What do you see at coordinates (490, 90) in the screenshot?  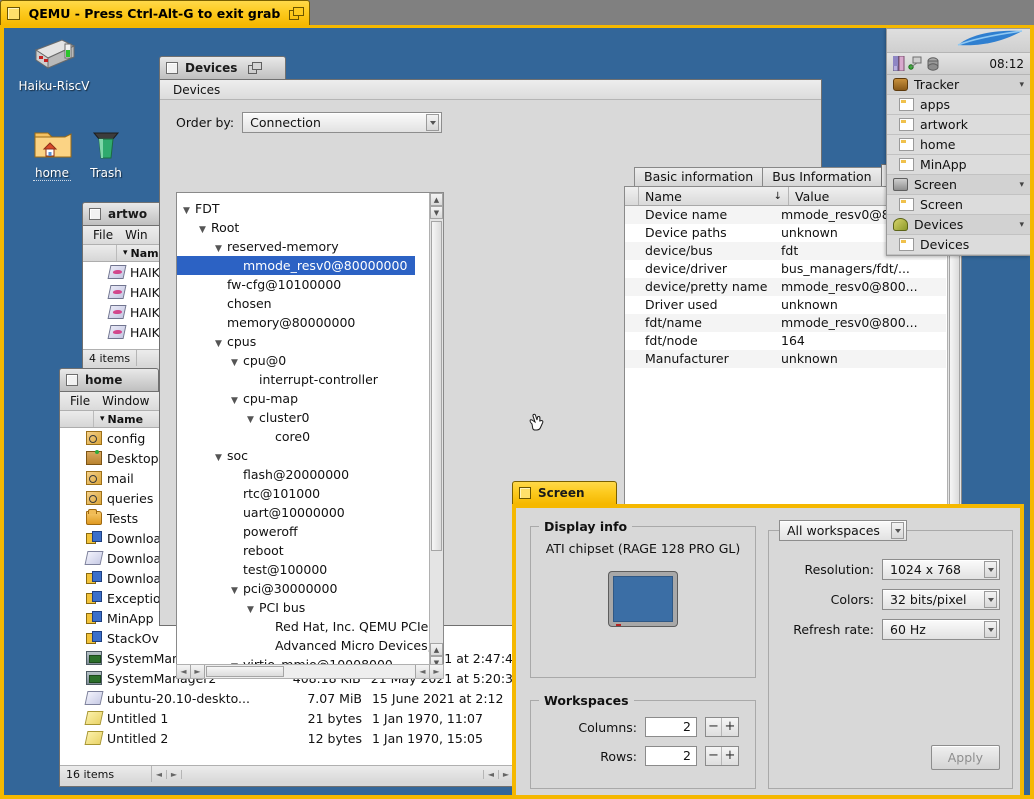 I see `devices-menubar: Devices` at bounding box center [490, 90].